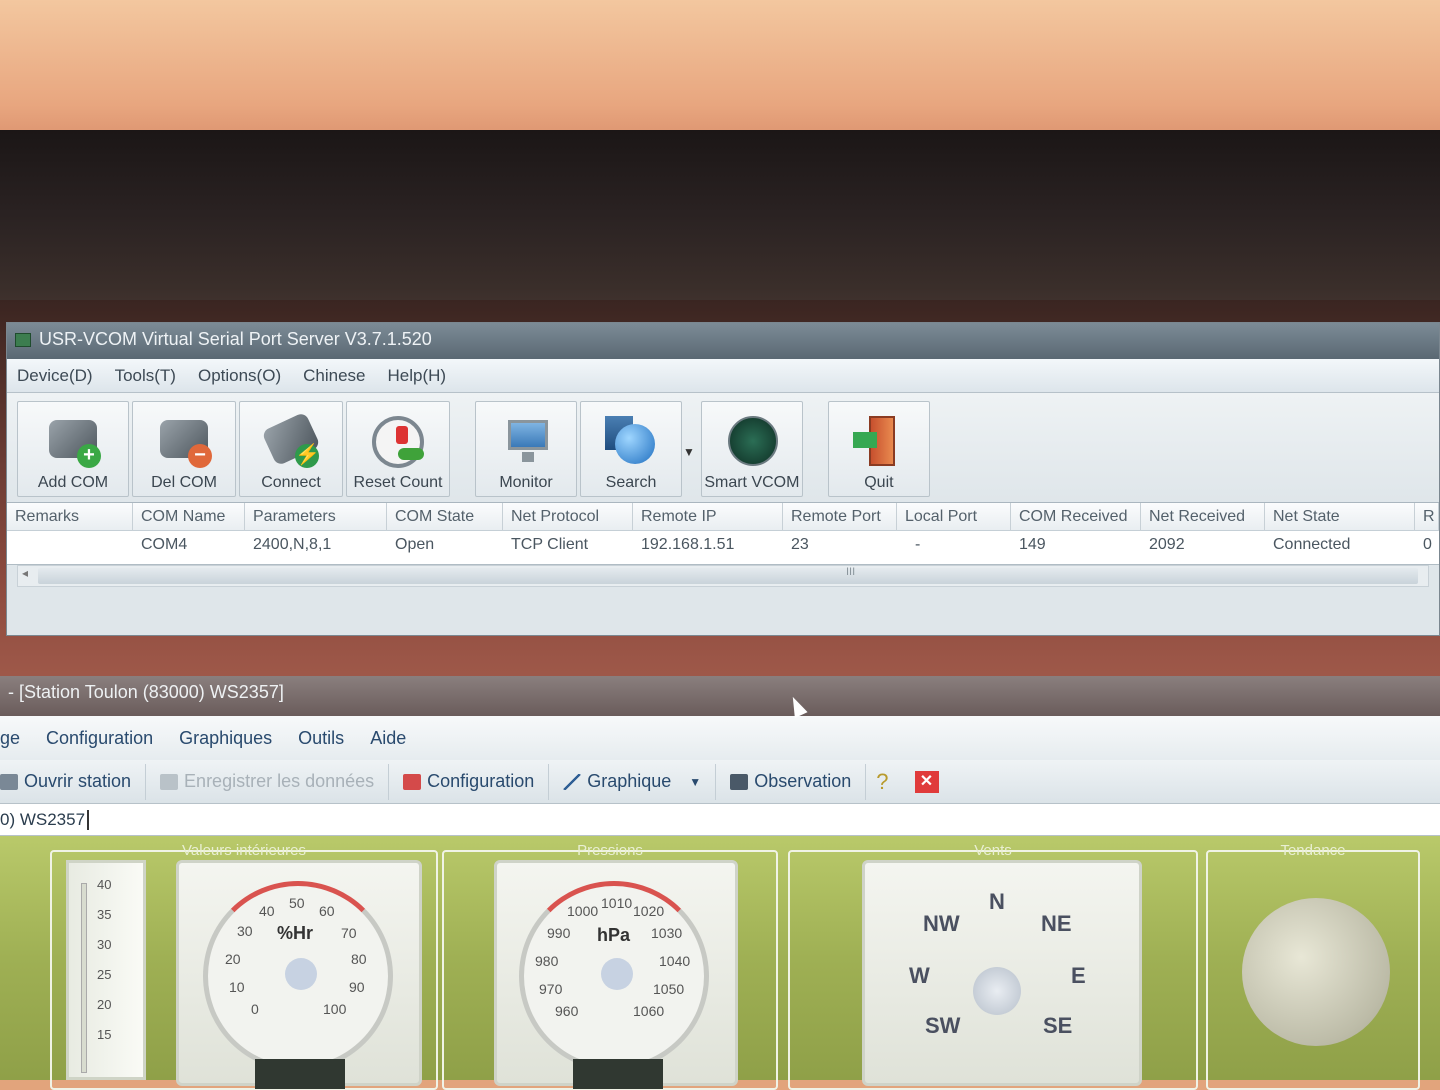  What do you see at coordinates (1076, 516) in the screenshot?
I see `col-com-received: COM Received` at bounding box center [1076, 516].